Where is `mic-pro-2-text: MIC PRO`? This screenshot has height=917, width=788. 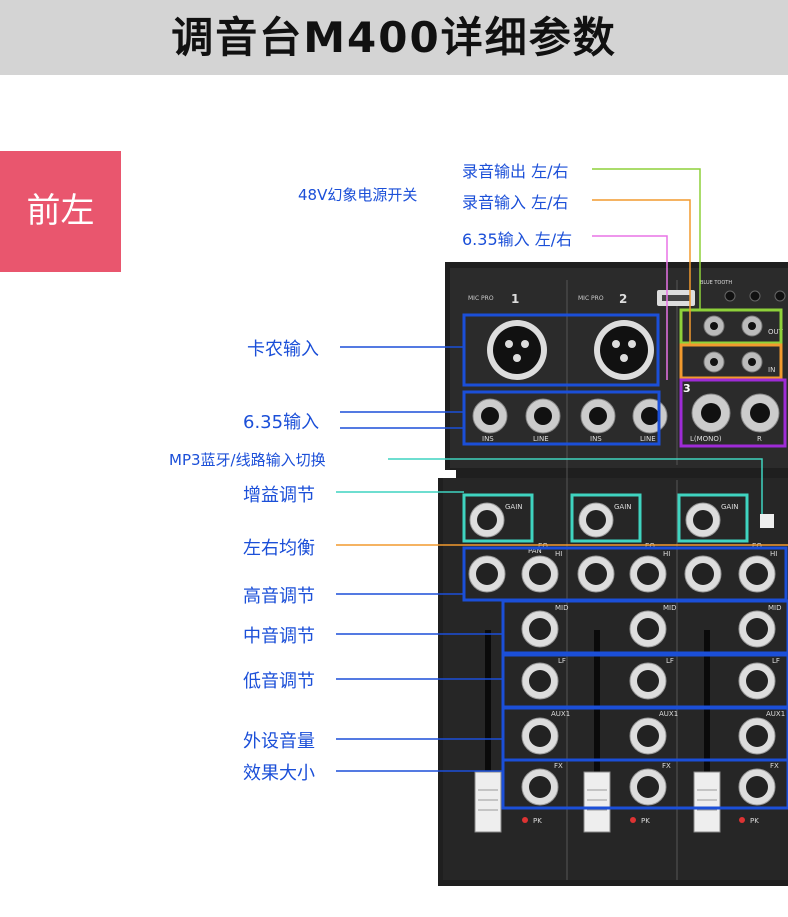 mic-pro-2-text: MIC PRO is located at coordinates (591, 298).